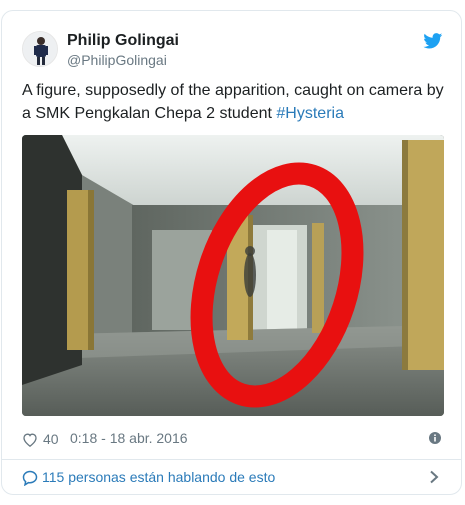  I want to click on tweet-timestamp: 0:18 - 18 abr. 2016, so click(129, 438).